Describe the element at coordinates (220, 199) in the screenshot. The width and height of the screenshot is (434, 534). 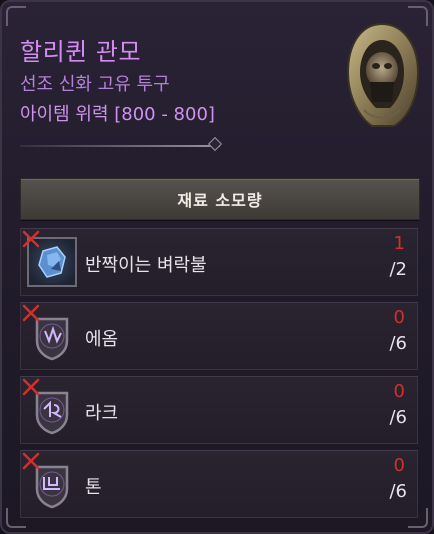
I see `materials-header: 재료 소모량` at that location.